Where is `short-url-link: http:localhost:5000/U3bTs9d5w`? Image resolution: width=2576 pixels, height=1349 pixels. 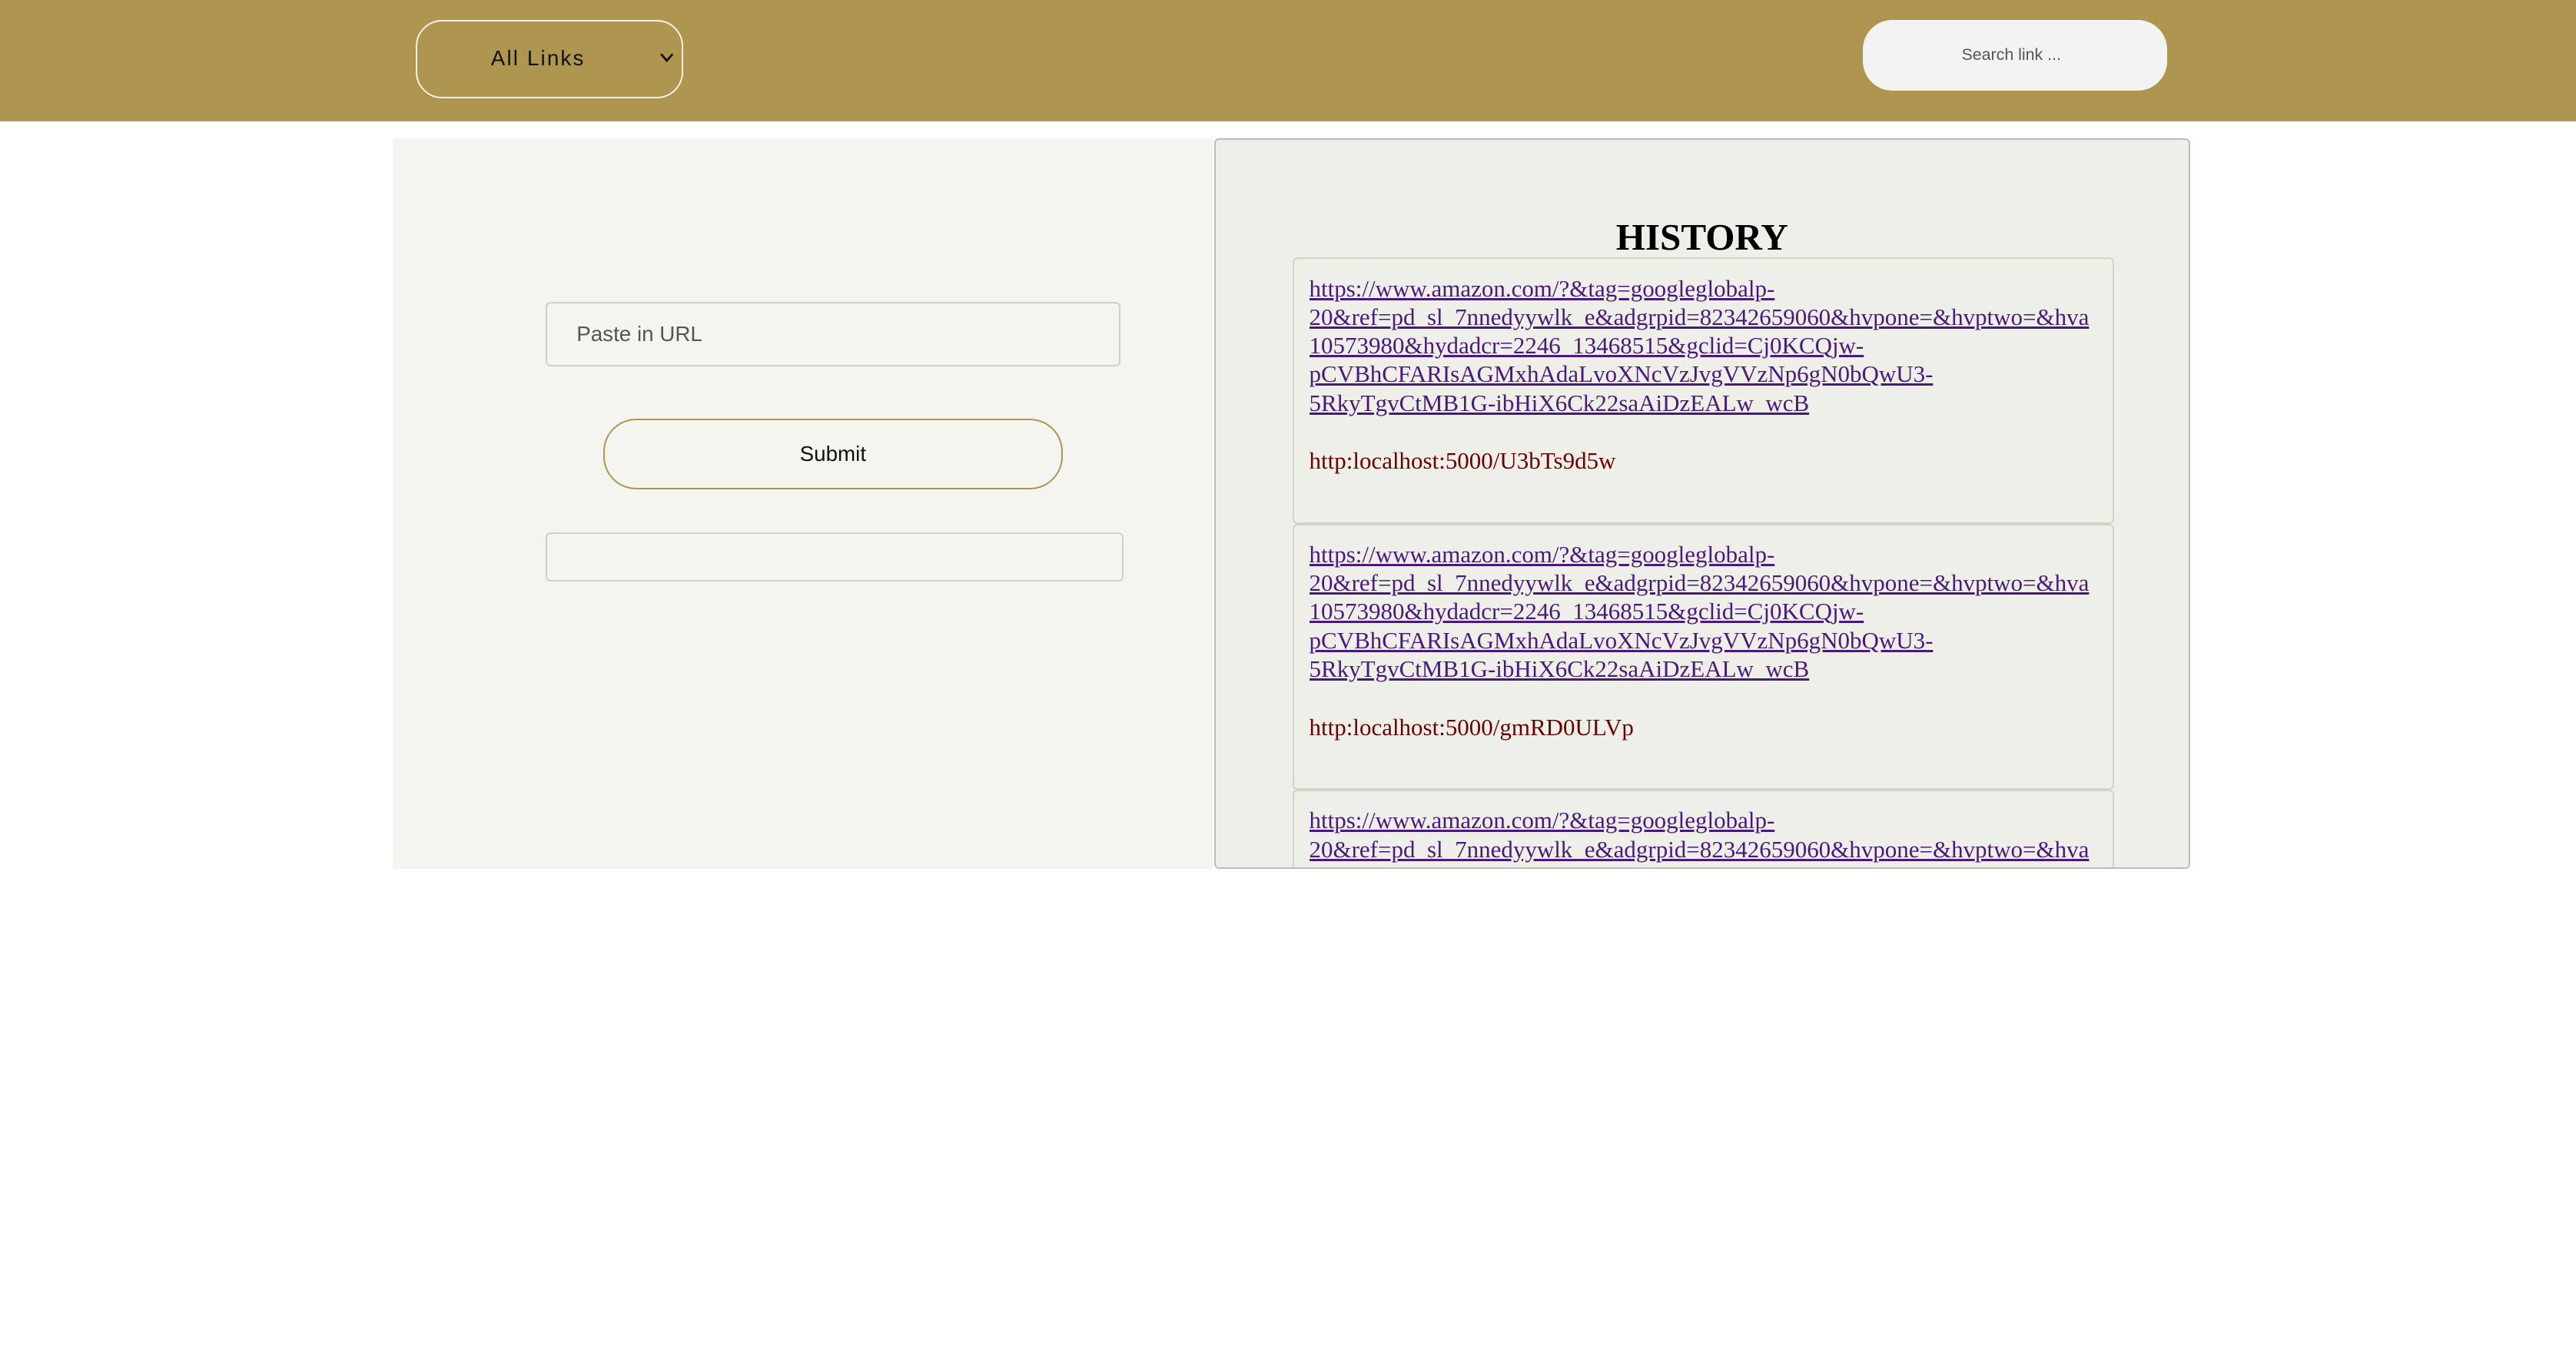 short-url-link: http:localhost:5000/U3bTs9d5w is located at coordinates (1711, 460).